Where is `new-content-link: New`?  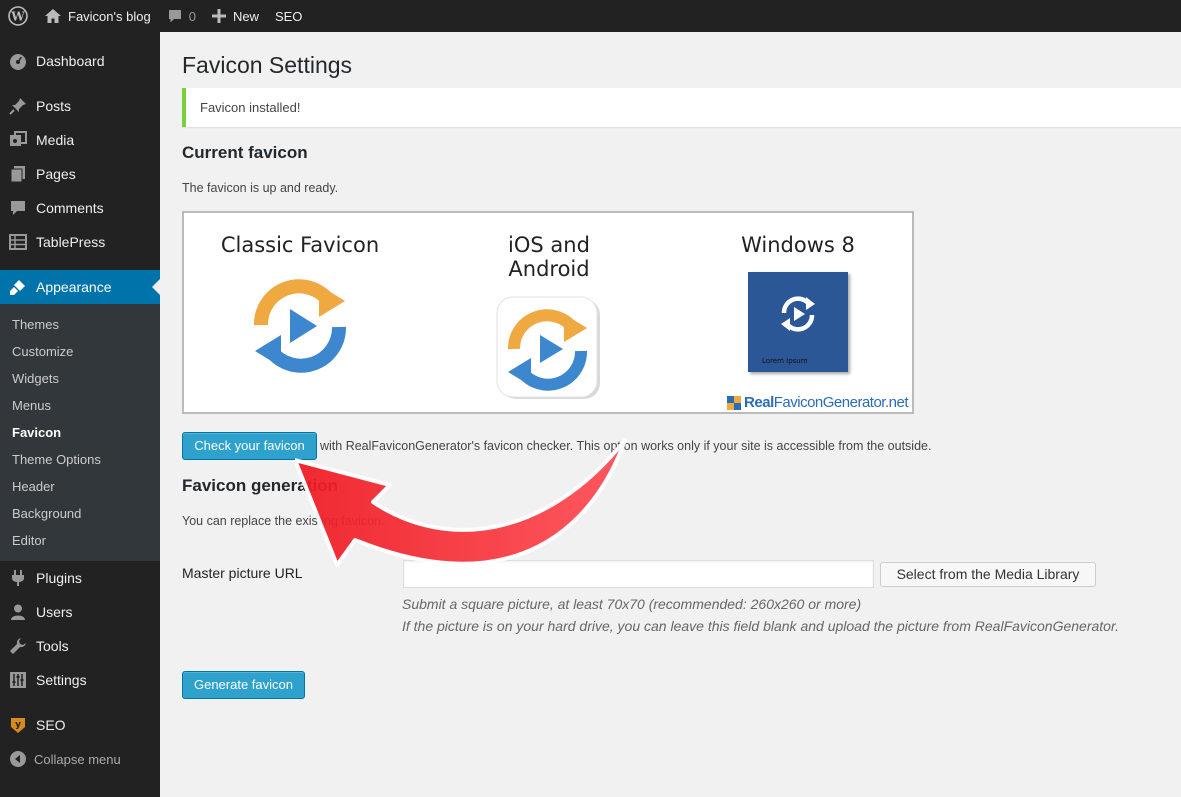
new-content-link: New is located at coordinates (235, 16).